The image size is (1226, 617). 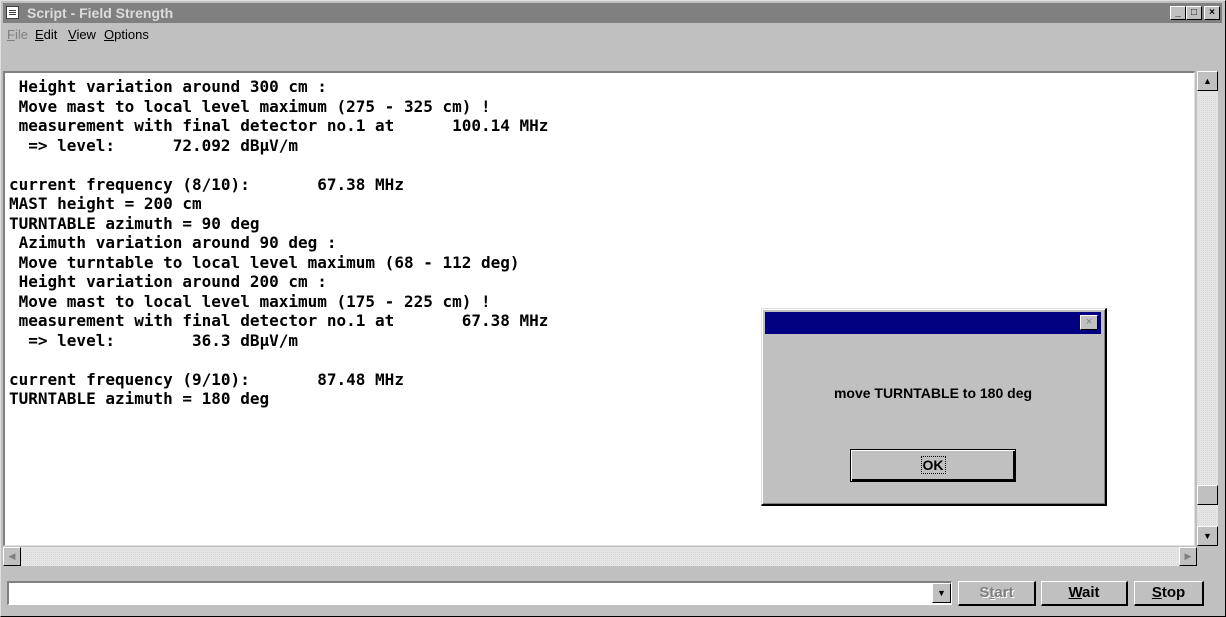 I want to click on message-dialog: × move TURNTABLE to 180 deg OK, so click(x=934, y=407).